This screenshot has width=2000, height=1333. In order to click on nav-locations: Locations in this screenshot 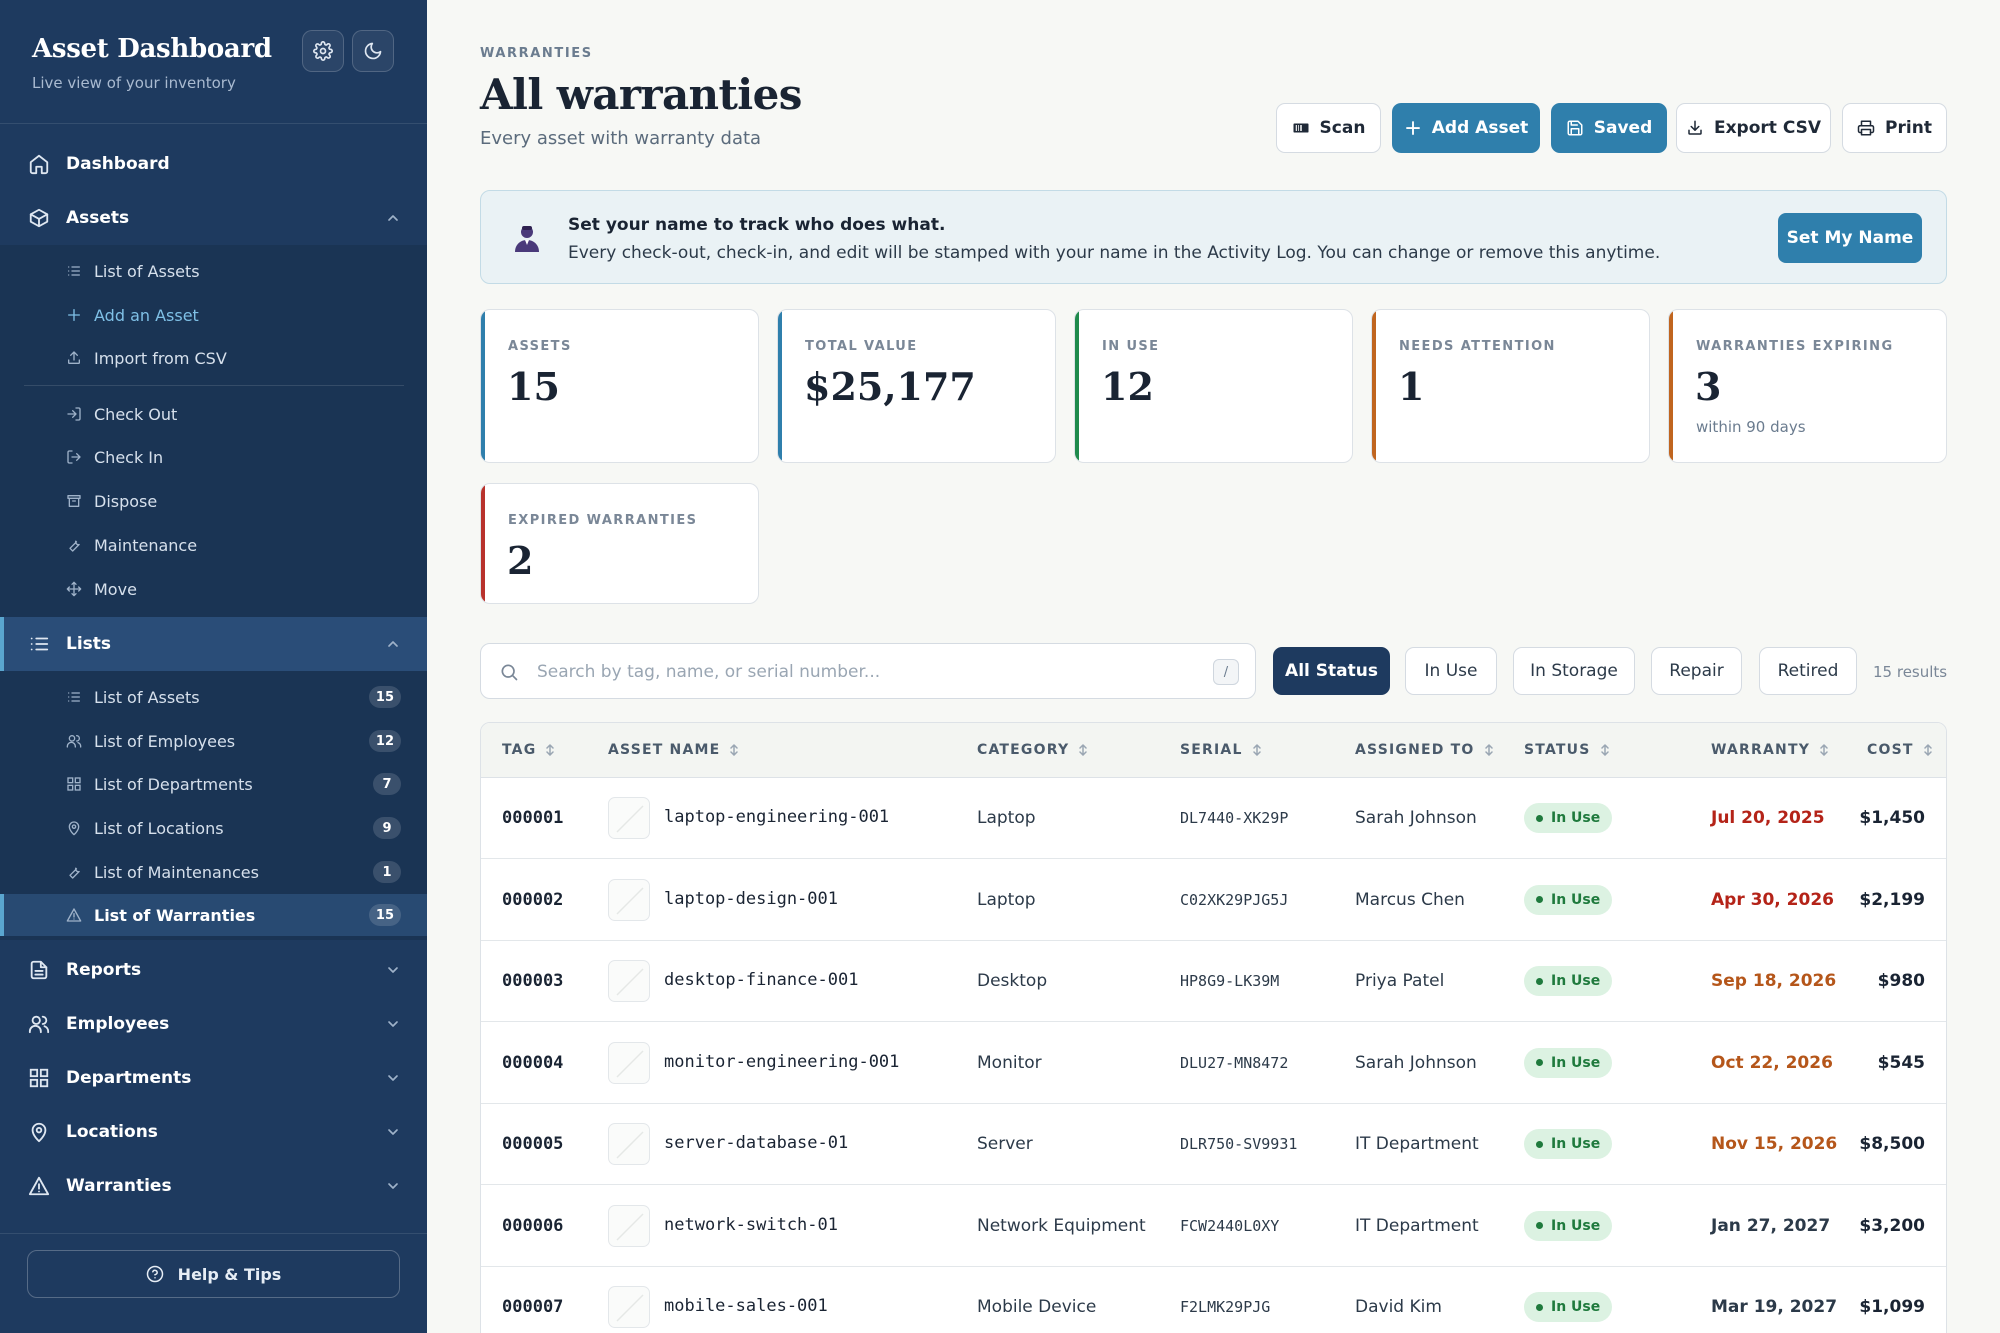, I will do `click(213, 1132)`.